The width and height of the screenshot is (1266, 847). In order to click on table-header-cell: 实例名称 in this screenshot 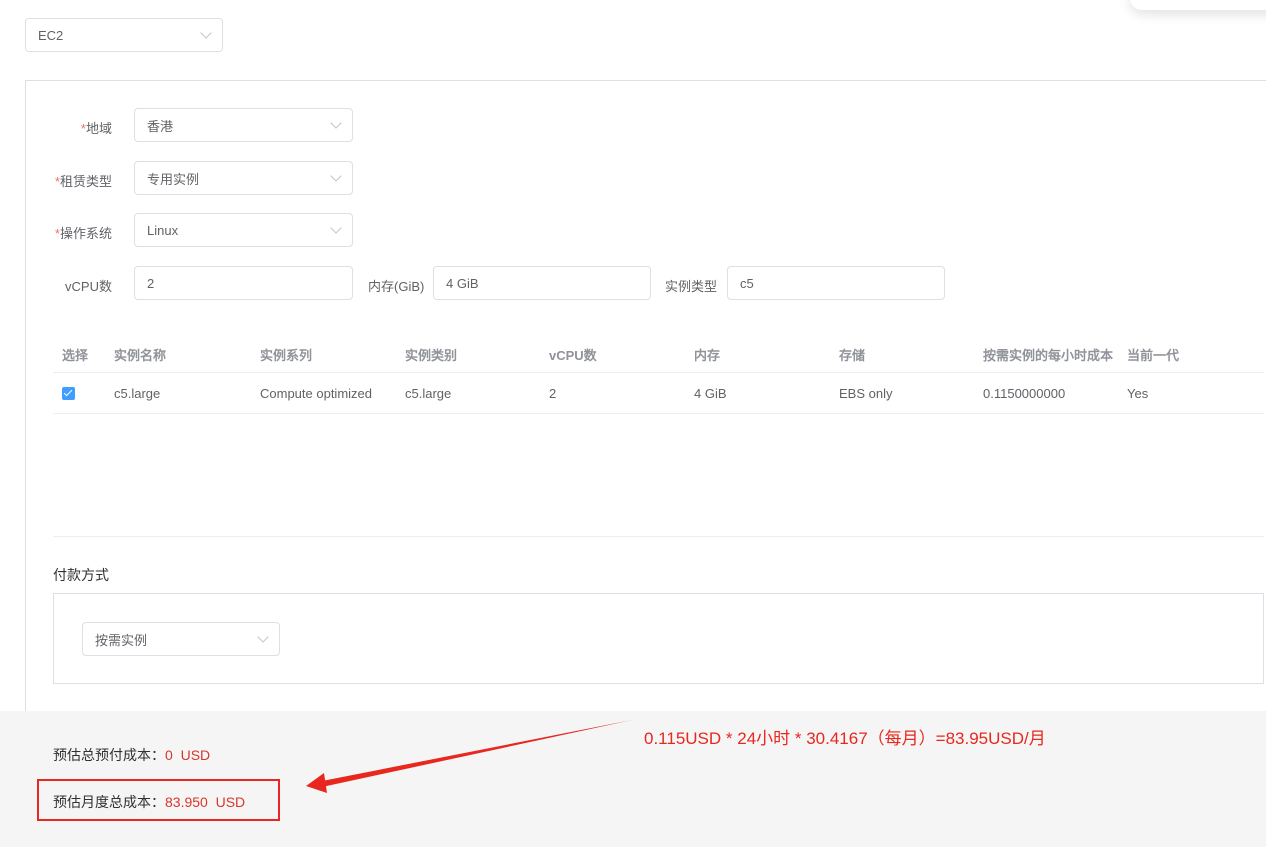, I will do `click(140, 355)`.